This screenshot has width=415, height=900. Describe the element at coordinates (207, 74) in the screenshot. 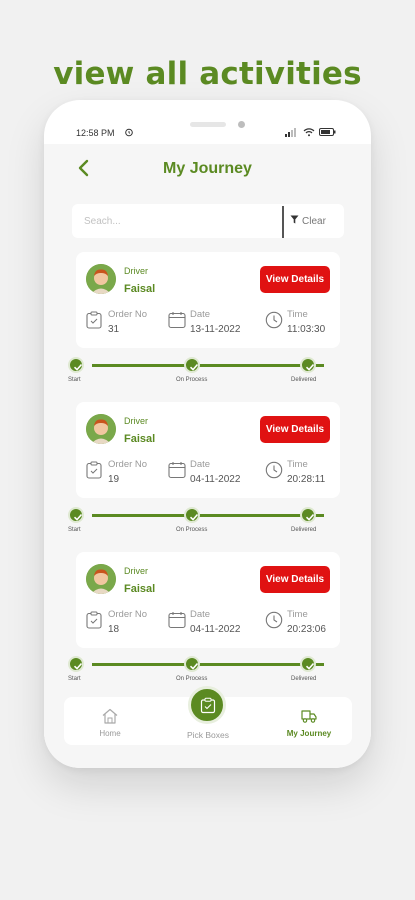

I see `promo-headline: view all activities` at that location.